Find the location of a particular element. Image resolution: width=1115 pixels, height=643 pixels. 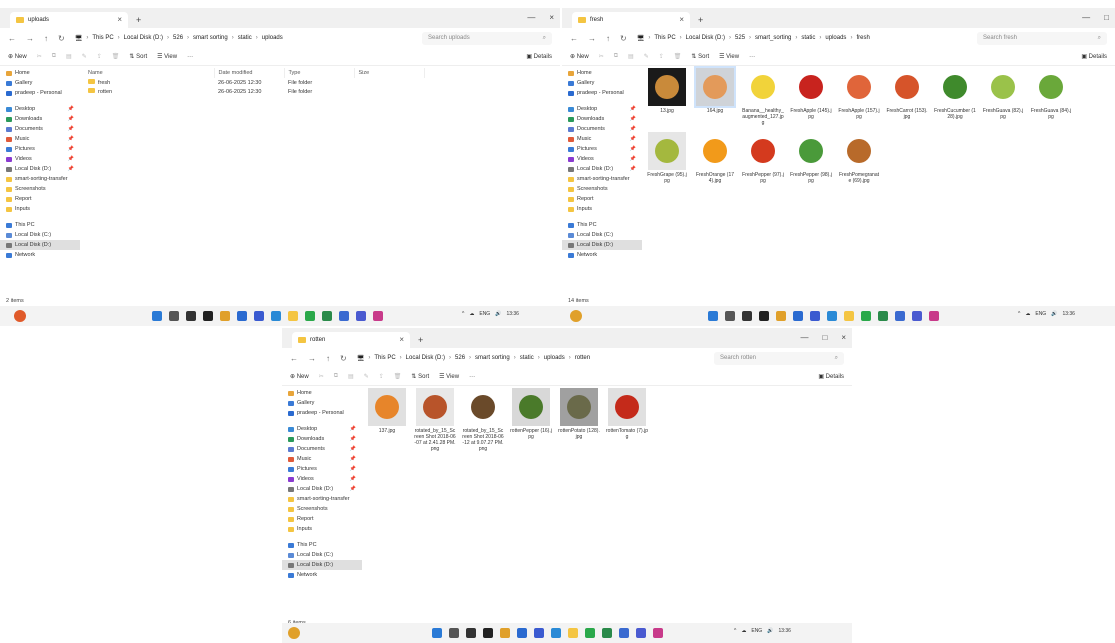

file-thumbnail: 13.jpg is located at coordinates (667, 97).